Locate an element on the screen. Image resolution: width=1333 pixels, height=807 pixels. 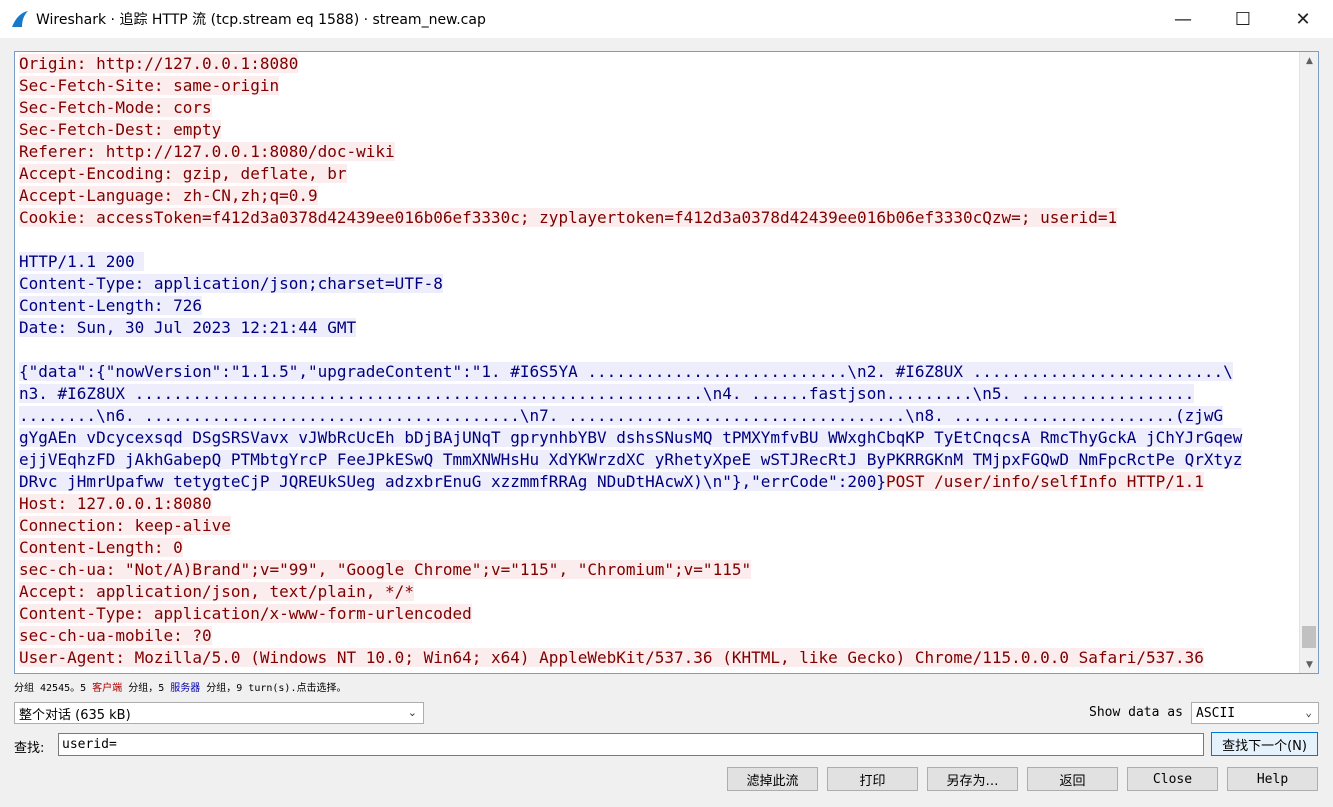
client-line-text: Sec-Fetch-Mode: cors is located at coordinates (115, 107).